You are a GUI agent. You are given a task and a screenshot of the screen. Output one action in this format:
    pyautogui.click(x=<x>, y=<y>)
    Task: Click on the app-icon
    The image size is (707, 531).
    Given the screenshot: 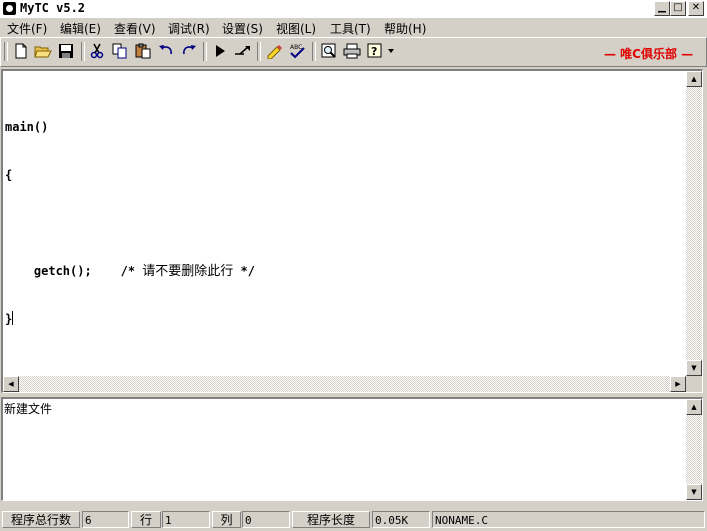 What is the action you would take?
    pyautogui.click(x=9, y=8)
    